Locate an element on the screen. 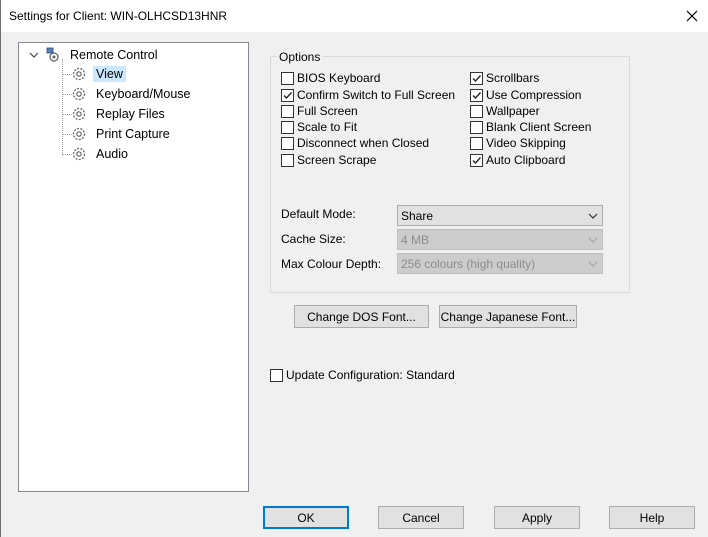  checkbox-blank-client-screen: Blank Client Screen is located at coordinates (530, 127).